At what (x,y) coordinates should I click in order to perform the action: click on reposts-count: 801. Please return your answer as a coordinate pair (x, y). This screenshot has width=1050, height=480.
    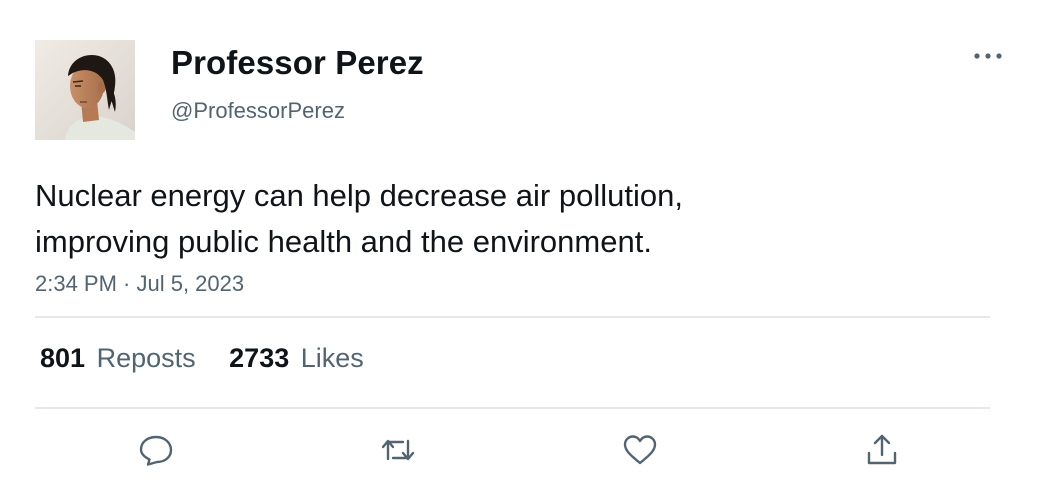
    Looking at the image, I should click on (63, 358).